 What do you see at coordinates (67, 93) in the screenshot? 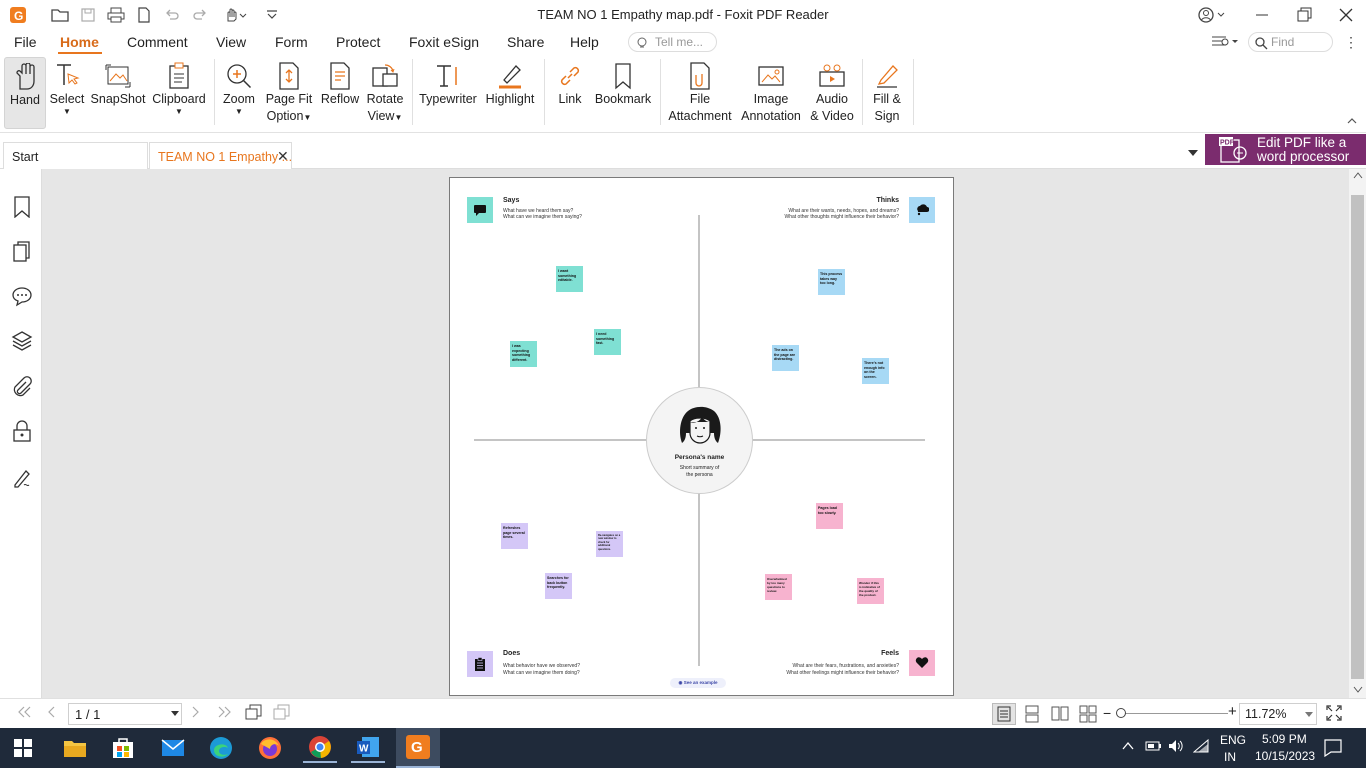
I see `select-tool-button: Select ▼` at bounding box center [67, 93].